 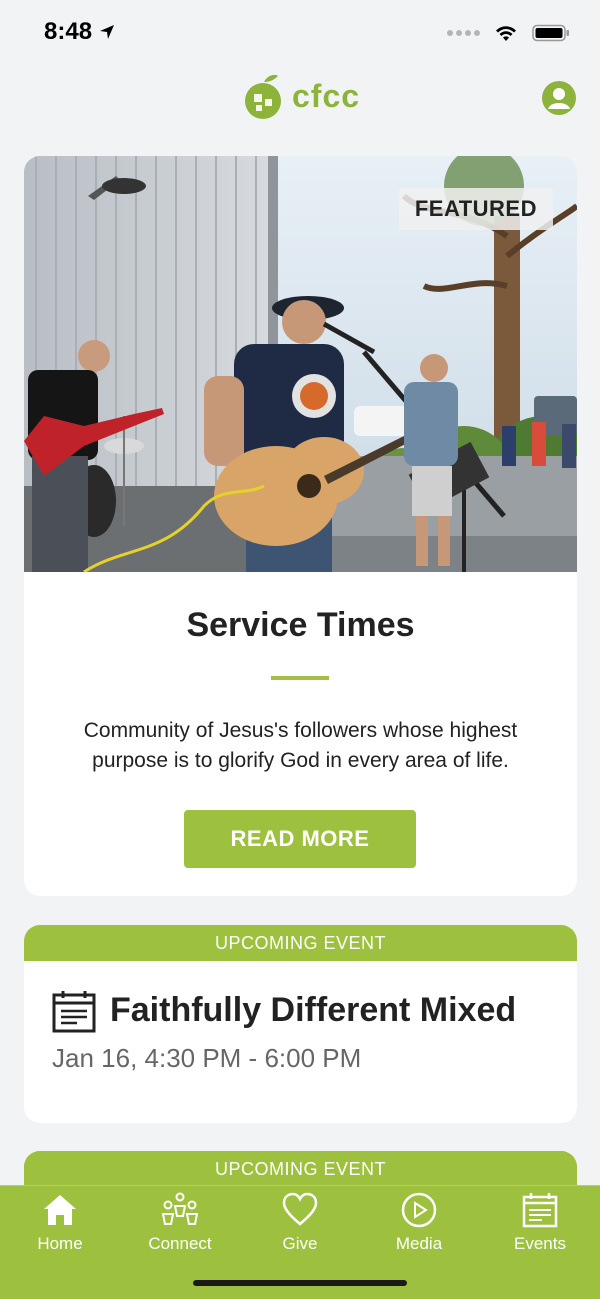 I want to click on tab-home: Home, so click(x=60, y=1224).